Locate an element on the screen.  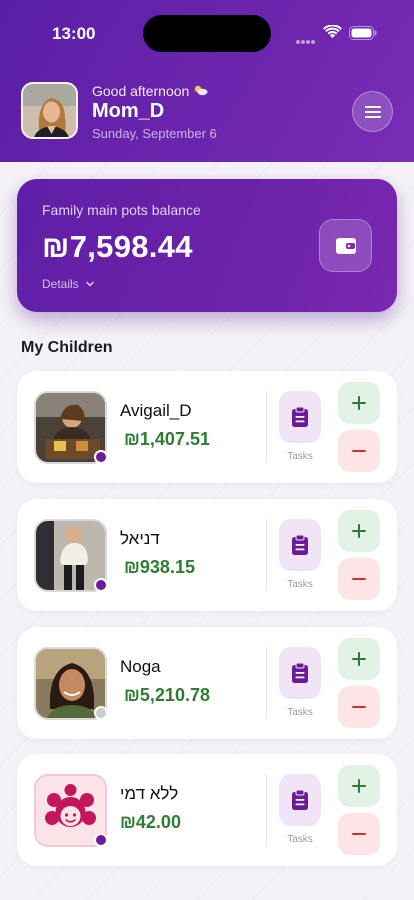
child-card: Avigail_D ₪1,407.51 Tasks is located at coordinates (207, 427).